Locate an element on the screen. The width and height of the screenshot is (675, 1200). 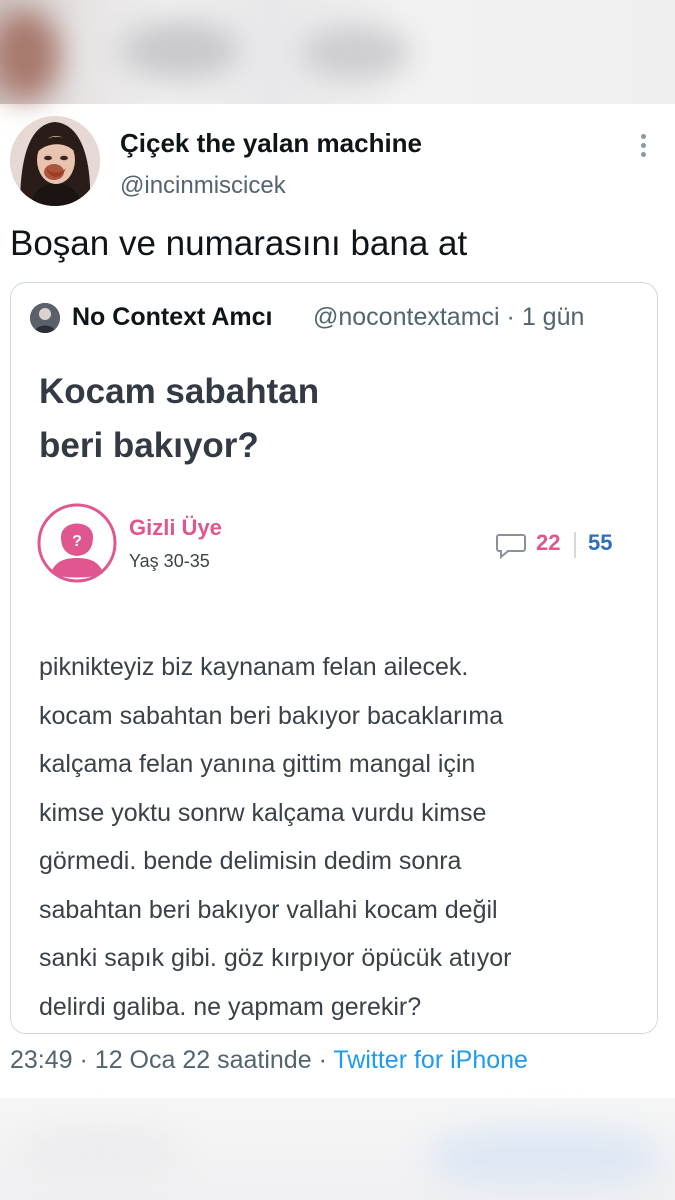
like-count: 55 is located at coordinates (600, 542).